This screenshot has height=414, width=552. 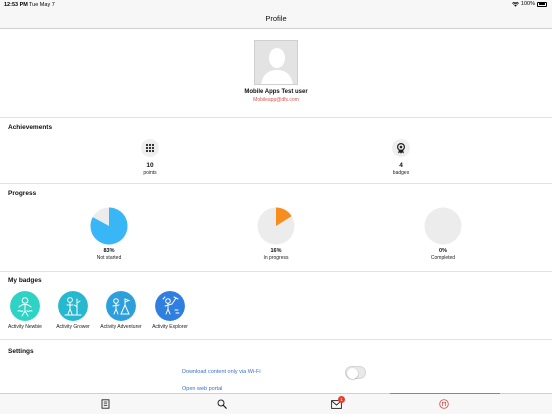 I want to click on tab-library, so click(x=105, y=404).